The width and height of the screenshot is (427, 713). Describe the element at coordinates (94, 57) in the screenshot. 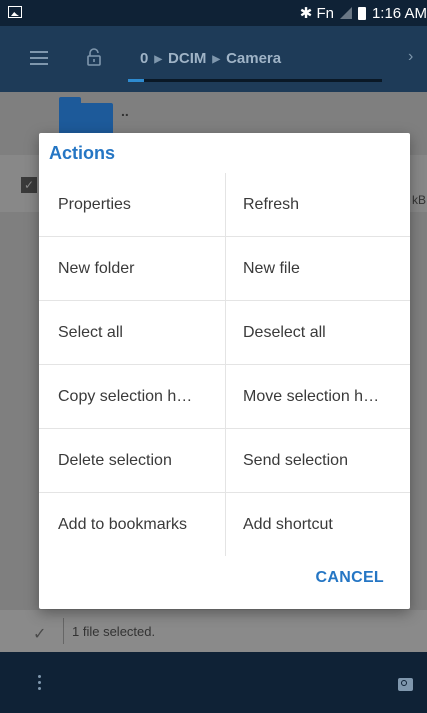

I see `lock-icon` at that location.